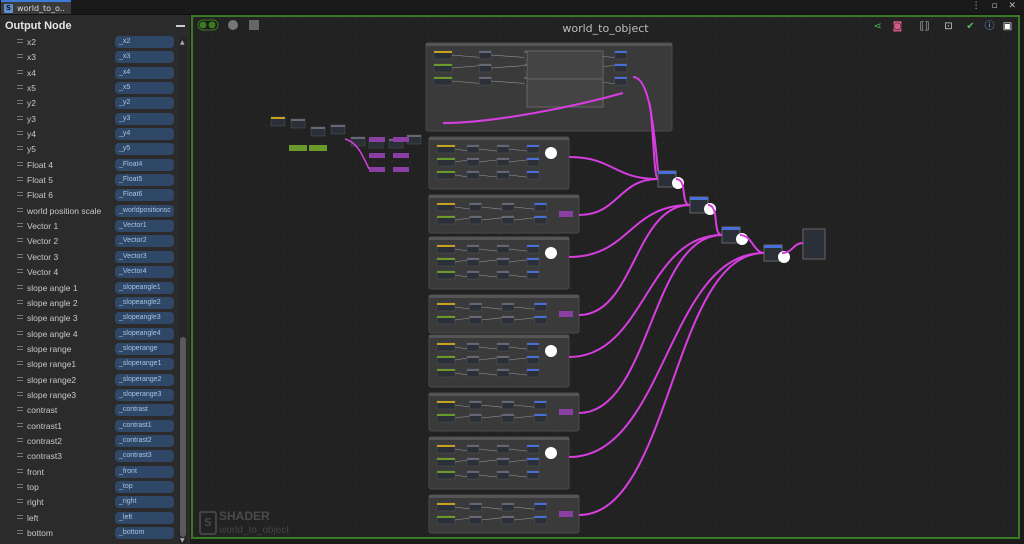 The height and width of the screenshot is (544, 1024). What do you see at coordinates (89, 303) in the screenshot?
I see `property-row: slope angle 2 _slopeangle2` at bounding box center [89, 303].